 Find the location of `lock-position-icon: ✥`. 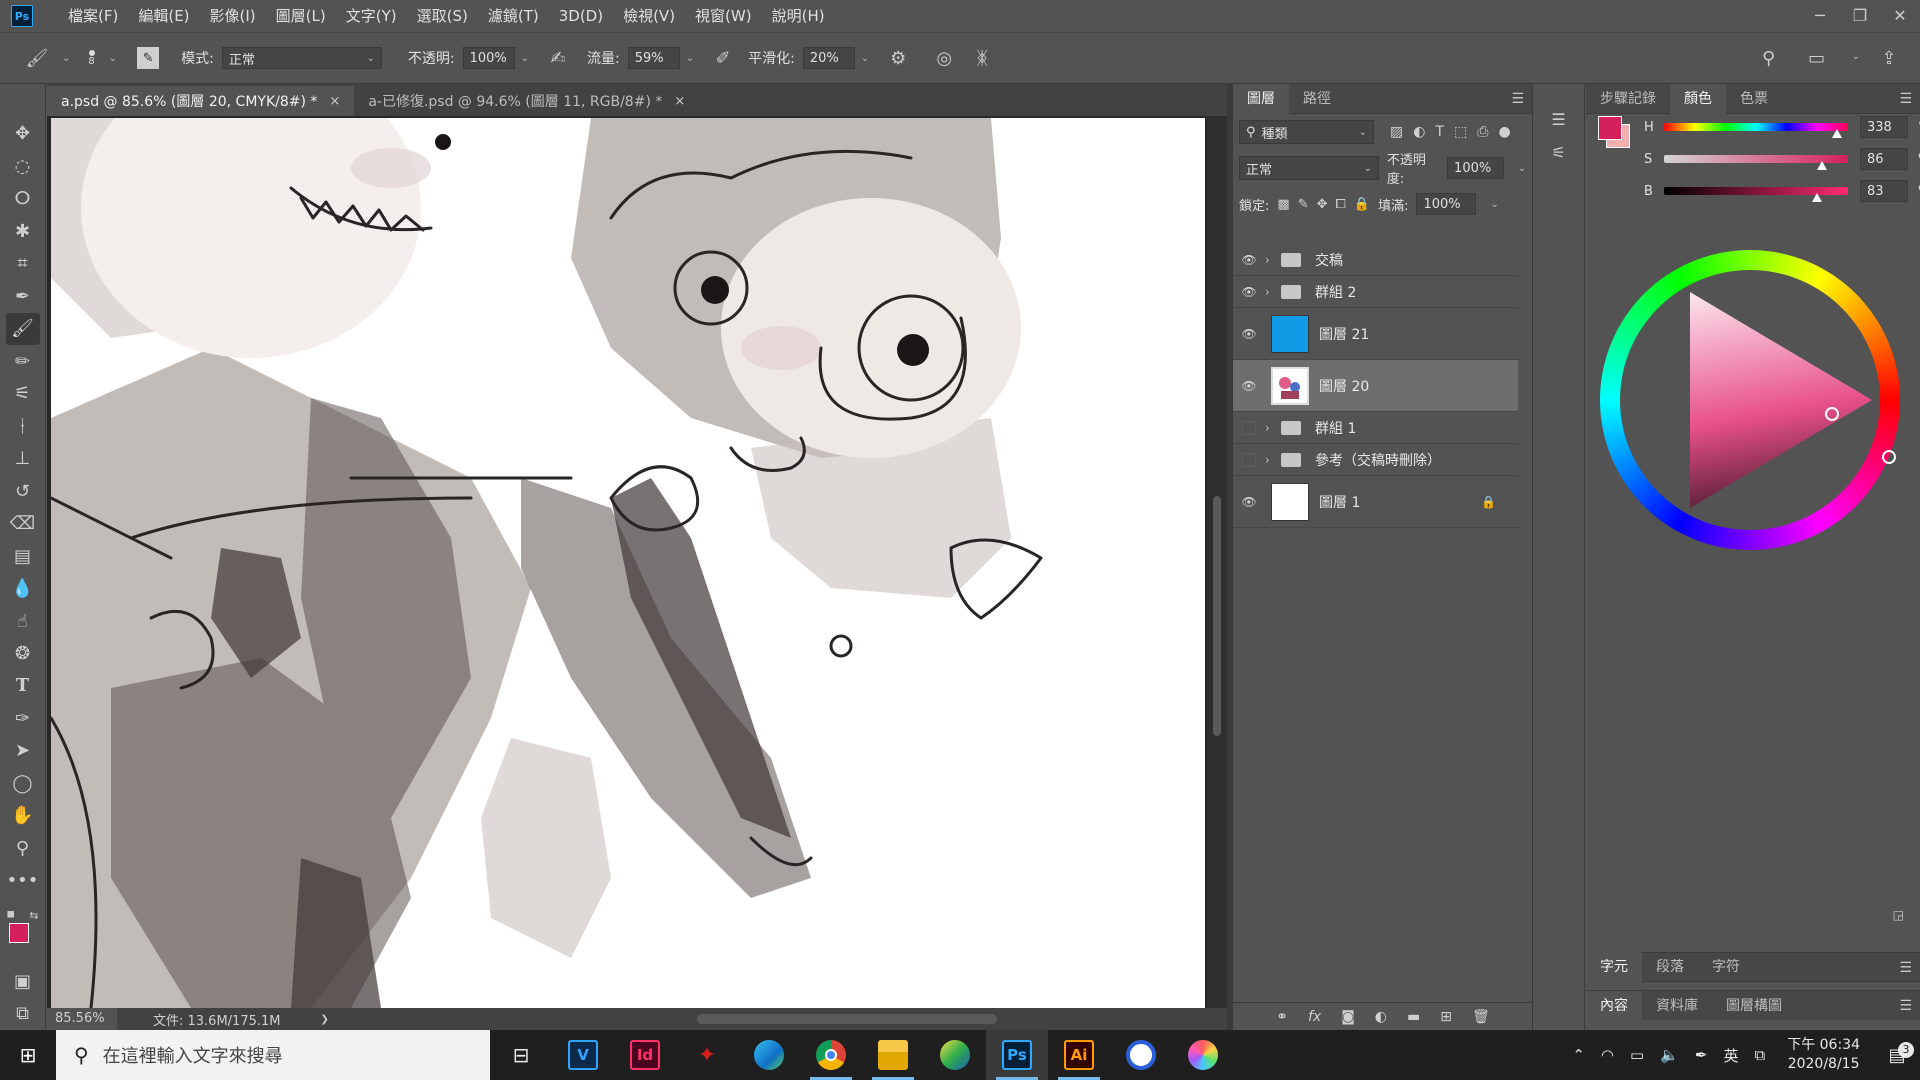

lock-position-icon: ✥ is located at coordinates (1322, 204).